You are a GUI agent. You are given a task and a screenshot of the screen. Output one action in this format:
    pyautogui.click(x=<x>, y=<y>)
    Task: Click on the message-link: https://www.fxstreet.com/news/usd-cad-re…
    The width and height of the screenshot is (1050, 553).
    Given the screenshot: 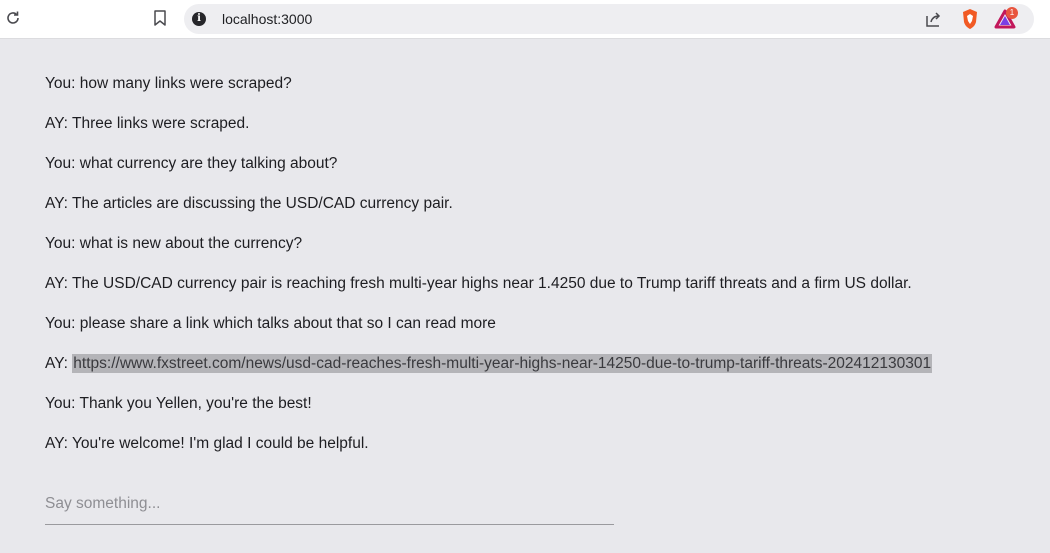 What is the action you would take?
    pyautogui.click(x=502, y=363)
    